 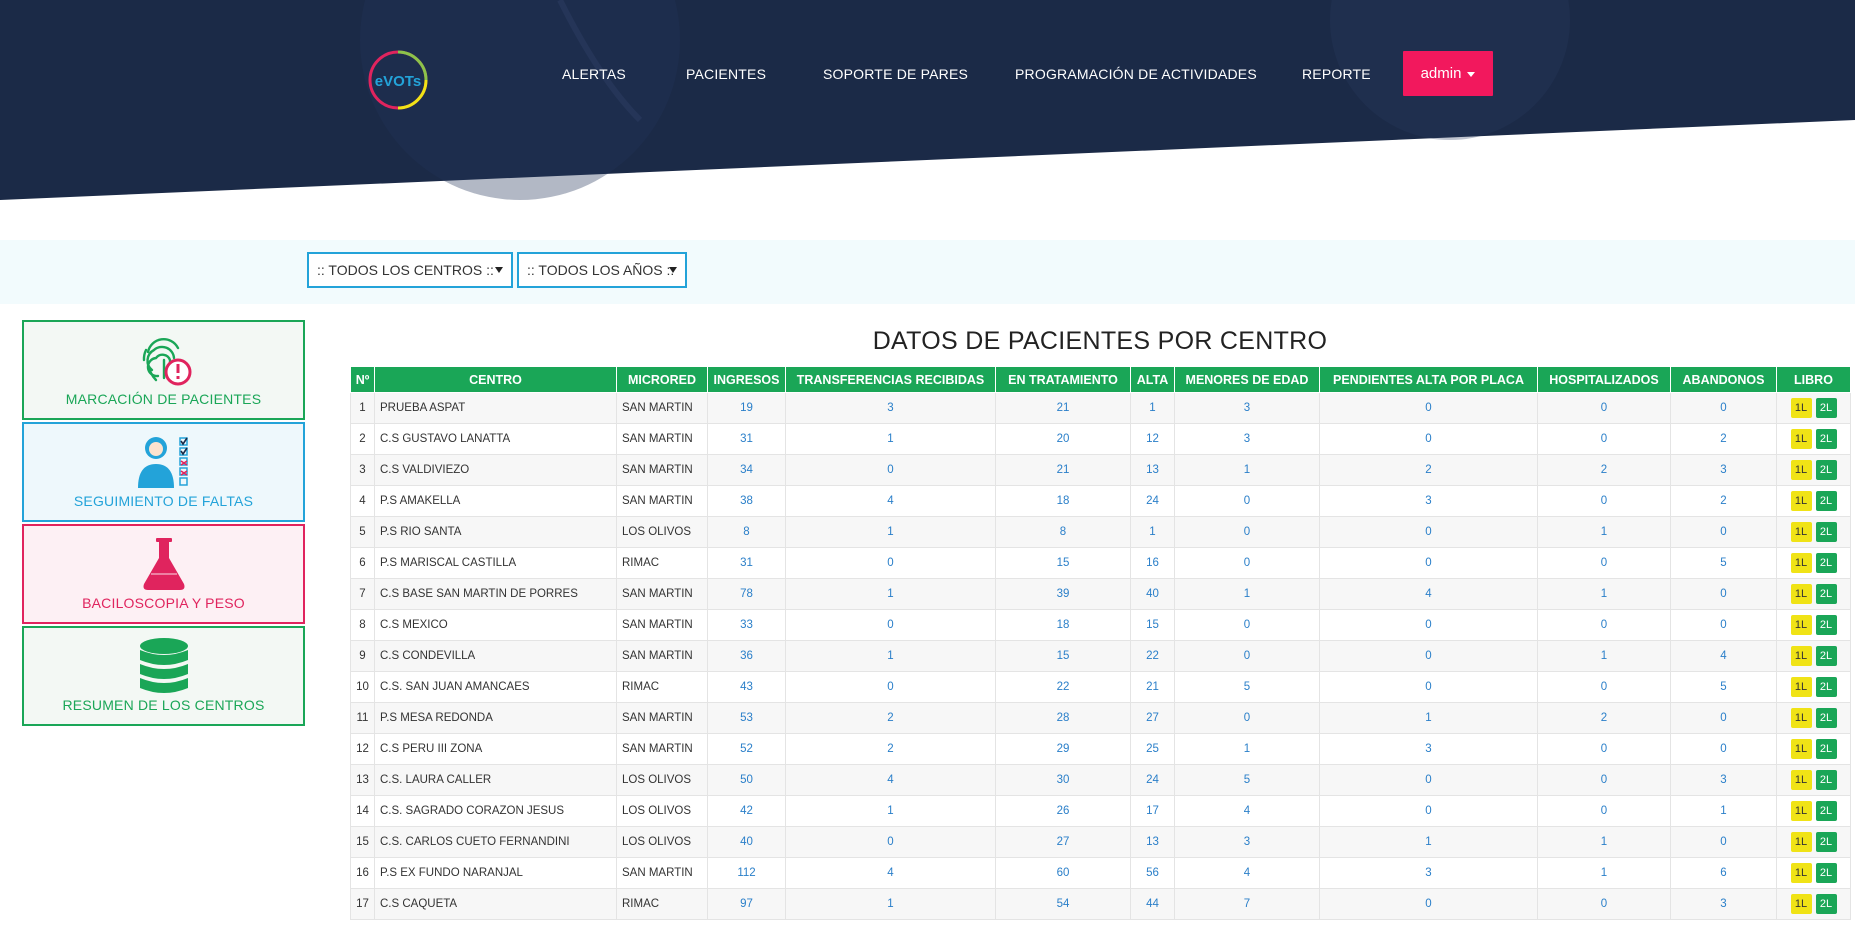 I want to click on row-number: 15, so click(x=362, y=842).